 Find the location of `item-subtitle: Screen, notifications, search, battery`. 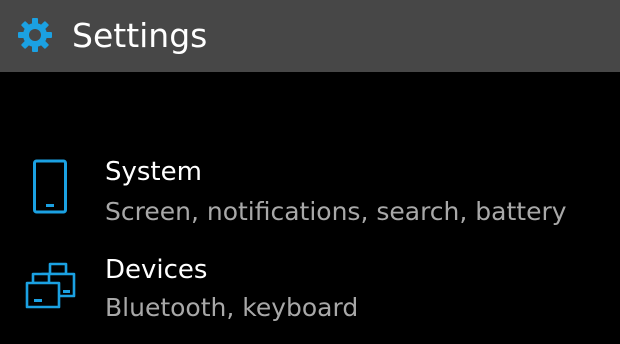

item-subtitle: Screen, notifications, search, battery is located at coordinates (336, 211).